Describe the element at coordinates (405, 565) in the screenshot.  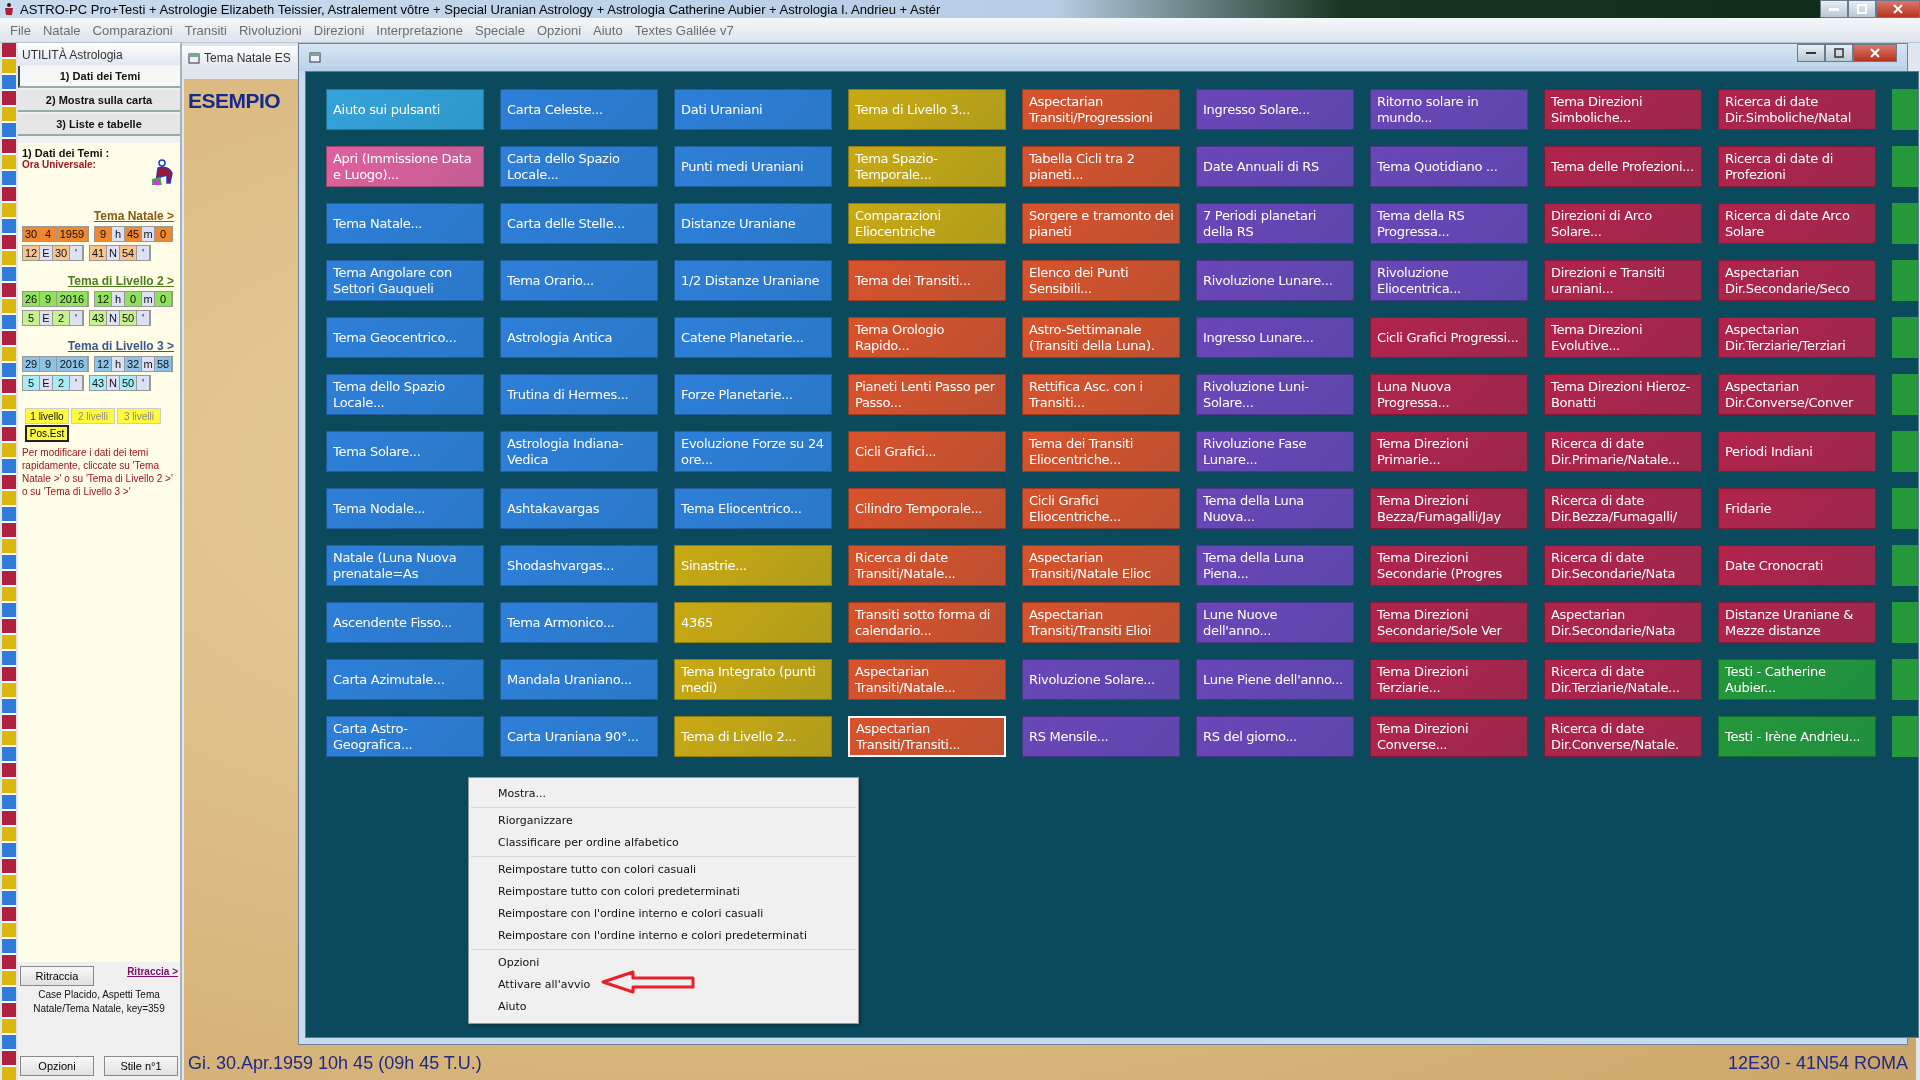
I see `tool-button: Natale (Luna Nuova prenatale=As` at that location.